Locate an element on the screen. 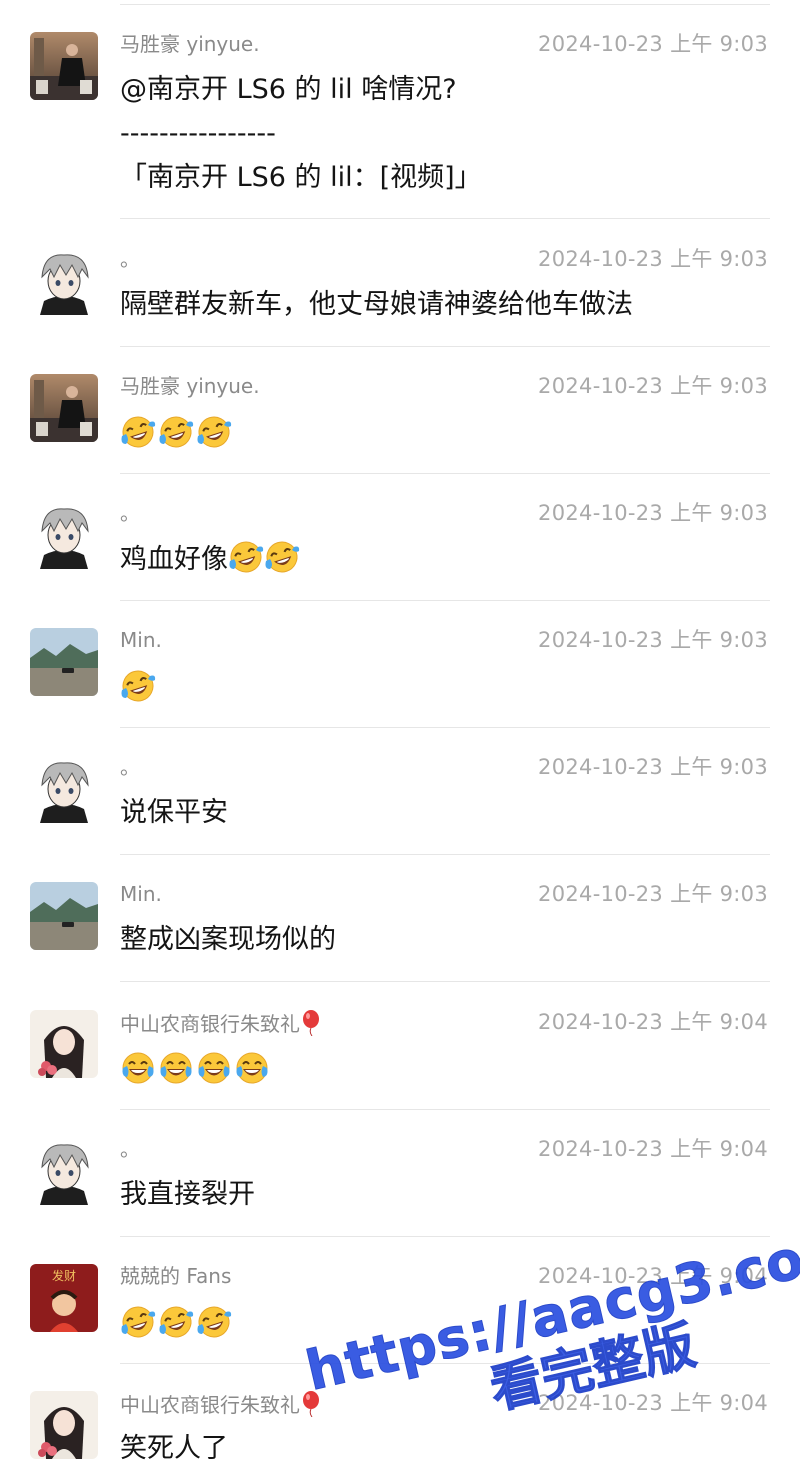  message-text-content: 鸡血好像 is located at coordinates (174, 559).